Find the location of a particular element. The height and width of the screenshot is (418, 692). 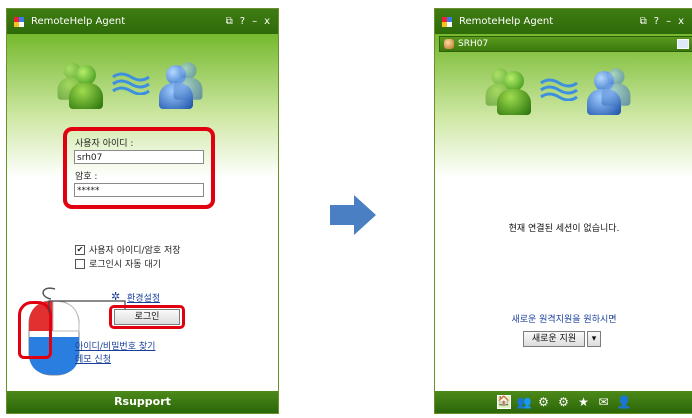

login-button: 로그인 is located at coordinates (147, 317).